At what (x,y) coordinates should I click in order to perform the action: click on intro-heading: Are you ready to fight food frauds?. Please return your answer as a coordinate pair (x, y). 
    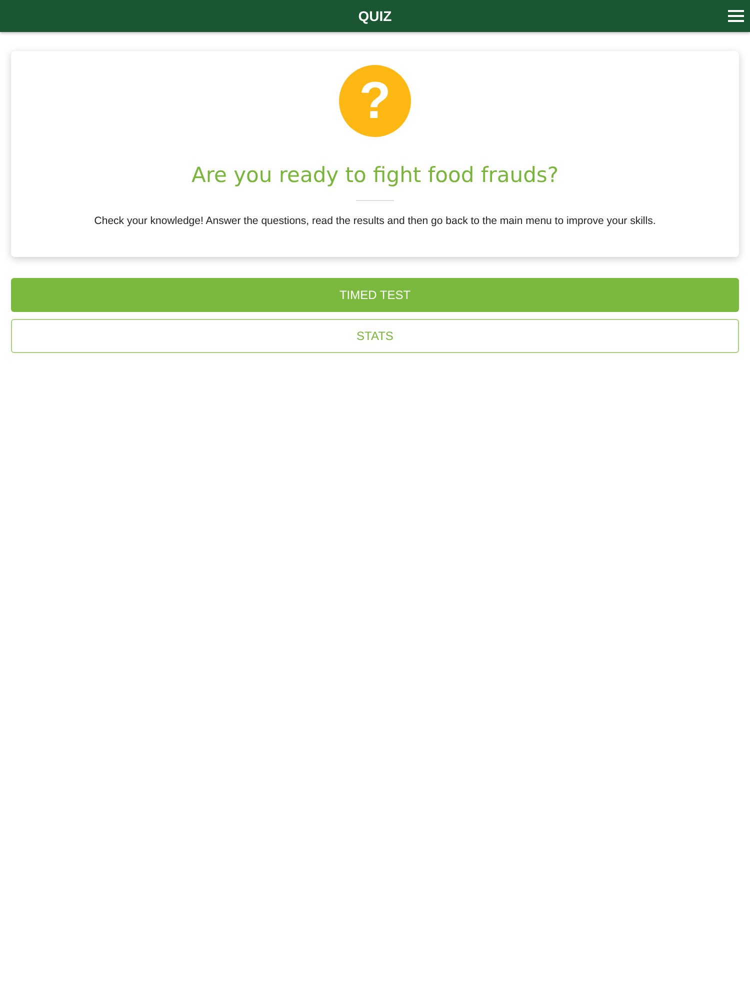
    Looking at the image, I should click on (375, 175).